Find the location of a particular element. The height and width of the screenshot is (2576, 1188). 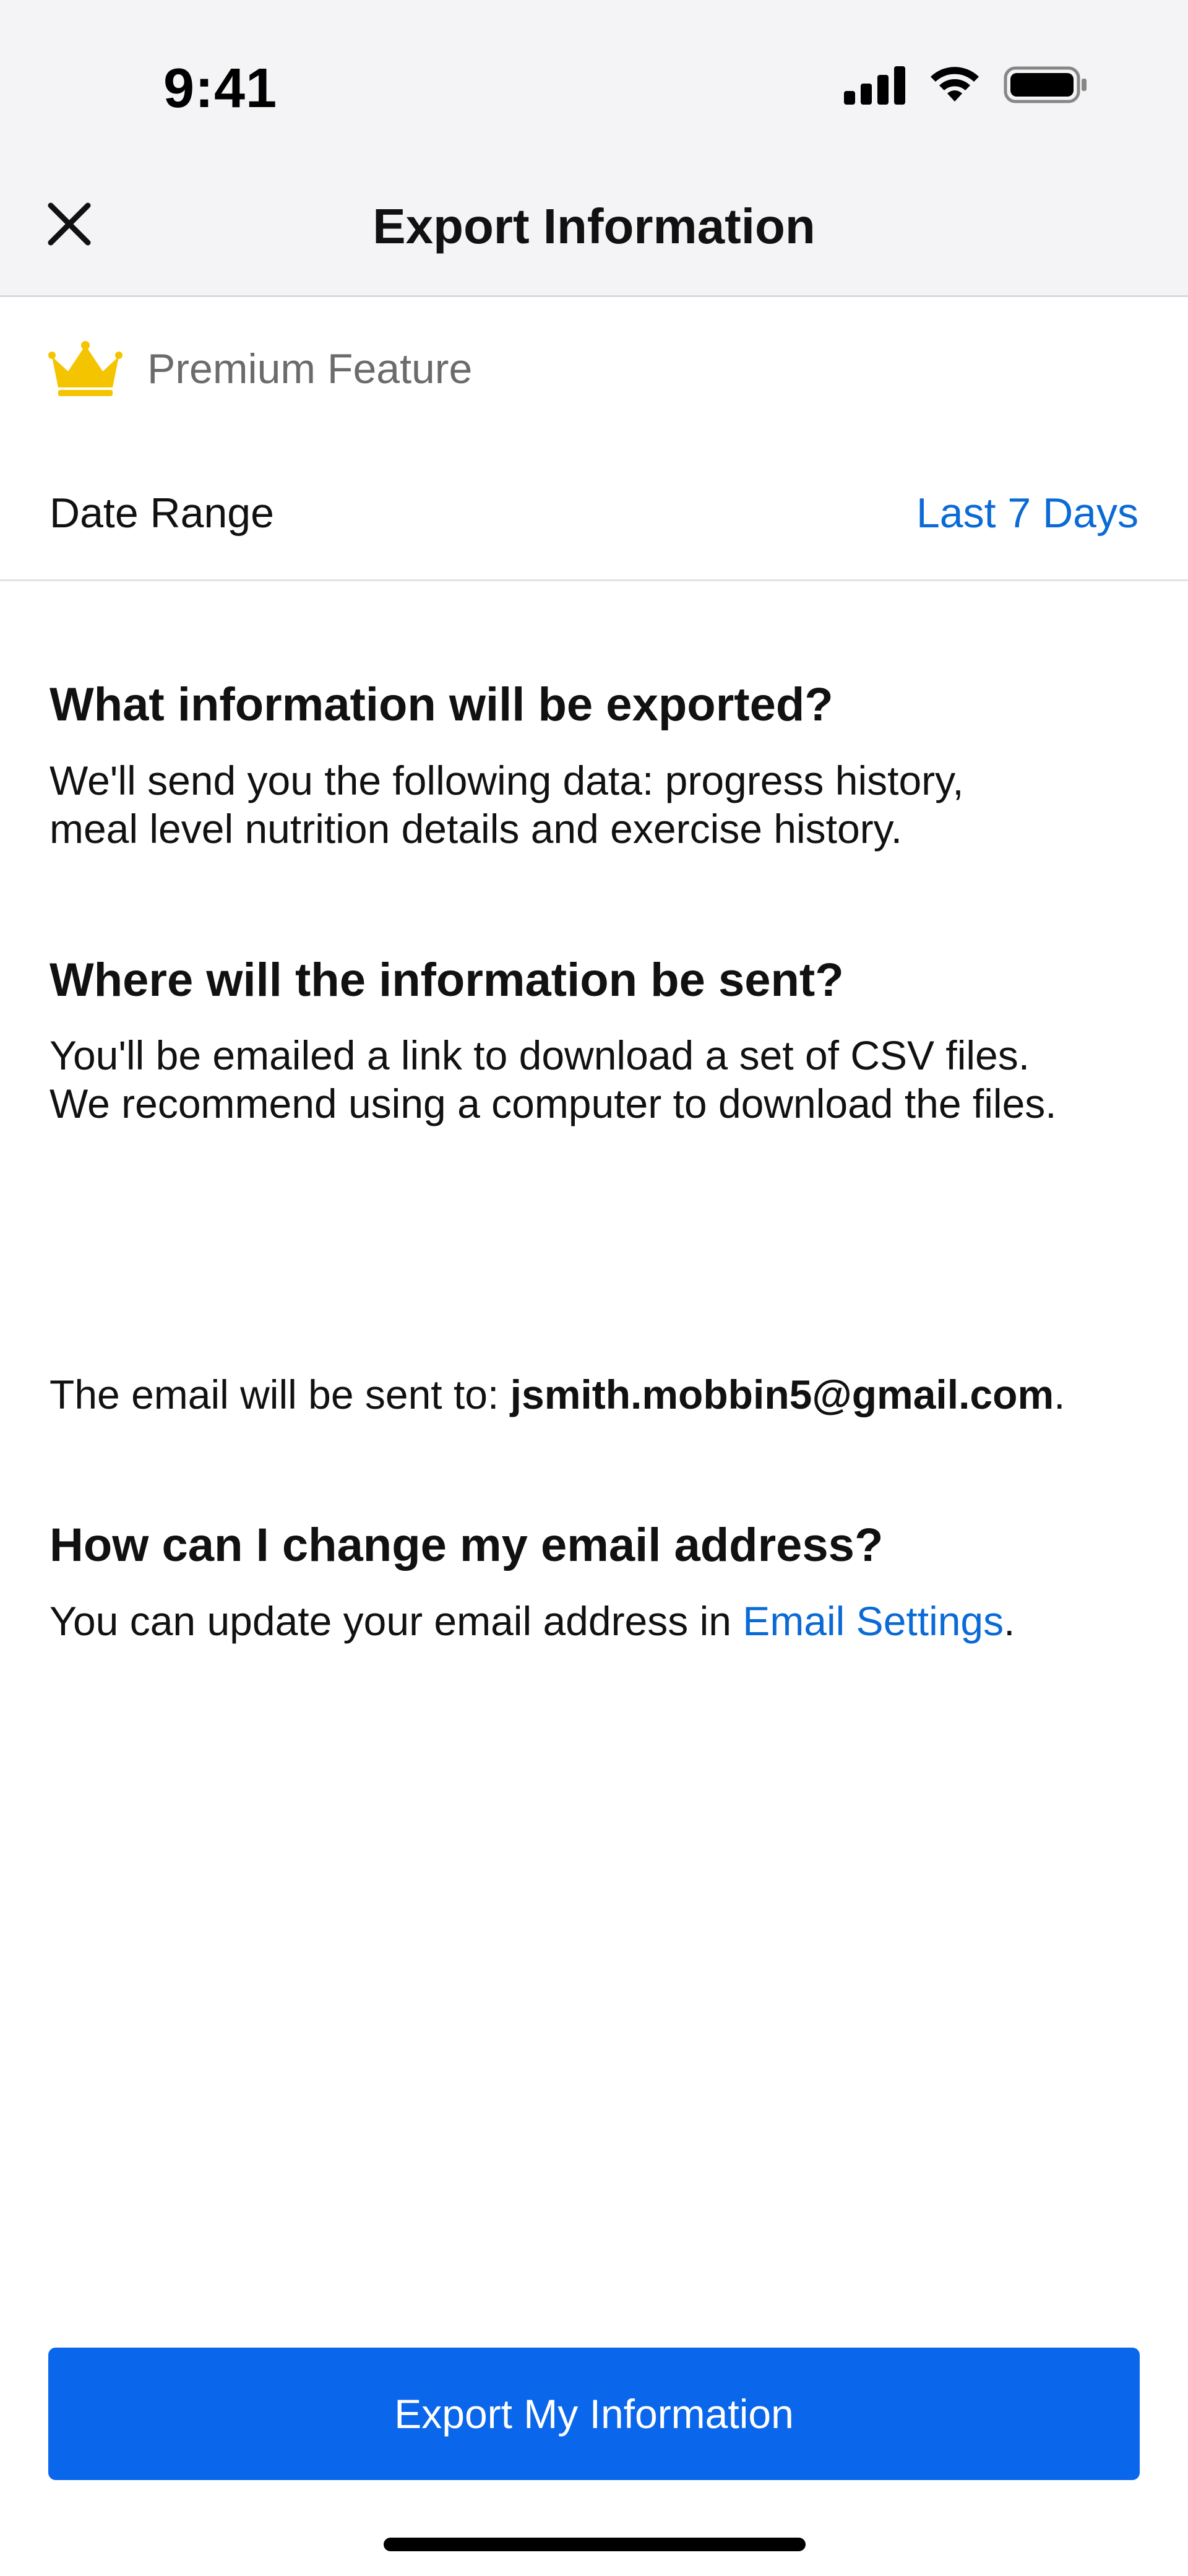

home-indicator is located at coordinates (595, 2544).